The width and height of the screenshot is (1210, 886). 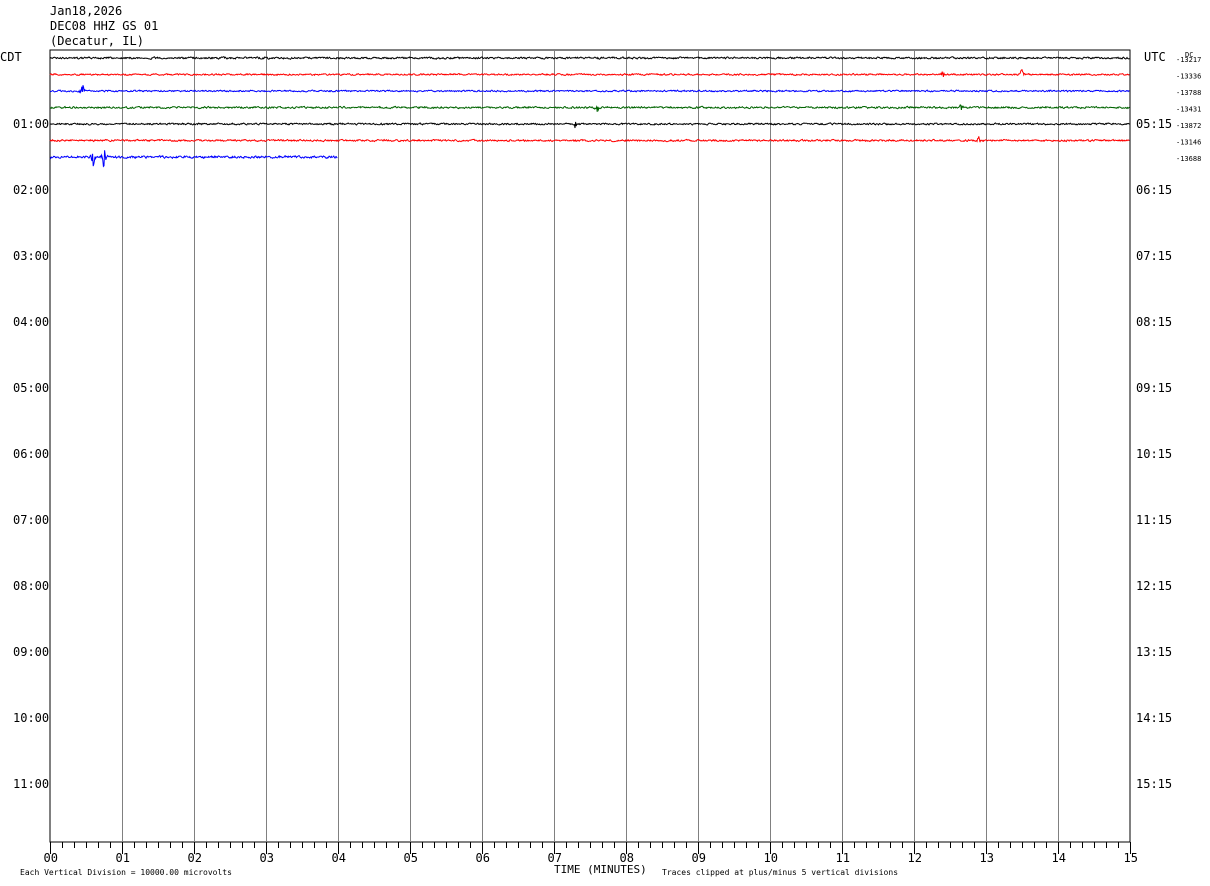 I want to click on x-tick-label: 11, so click(x=843, y=858).